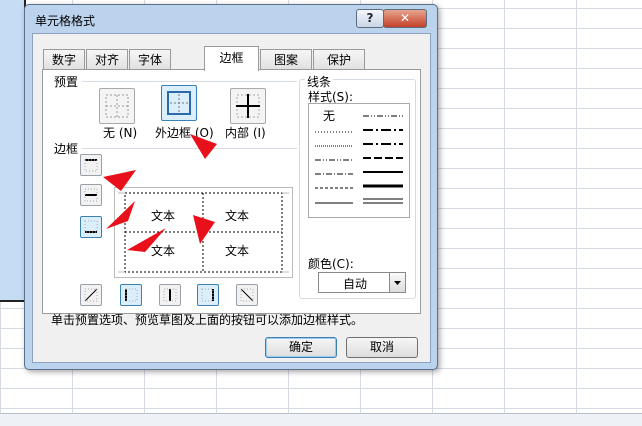 The image size is (642, 426). What do you see at coordinates (160, 193) in the screenshot?
I see `annotation-arrows` at bounding box center [160, 193].